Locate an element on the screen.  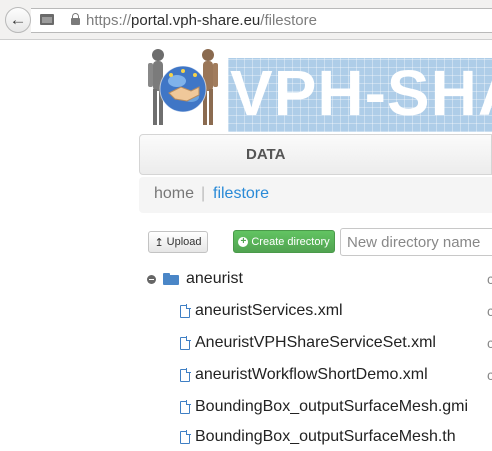
tab-data: DATA is located at coordinates (265, 154).